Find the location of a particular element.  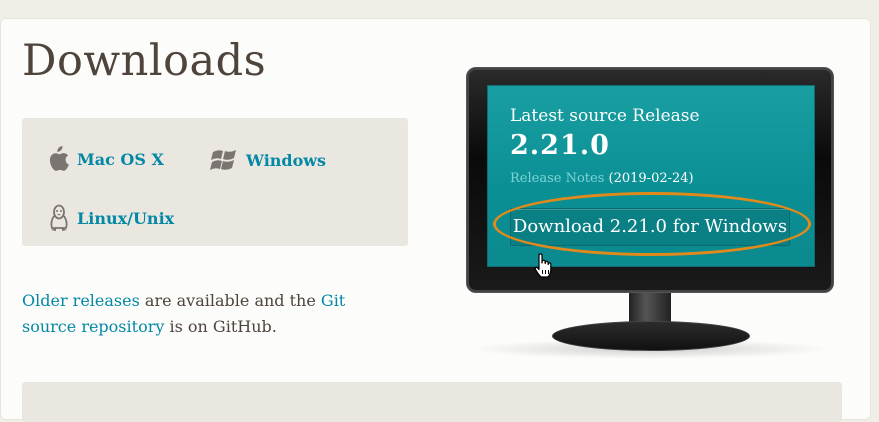

windows-link: Windows is located at coordinates (268, 160).